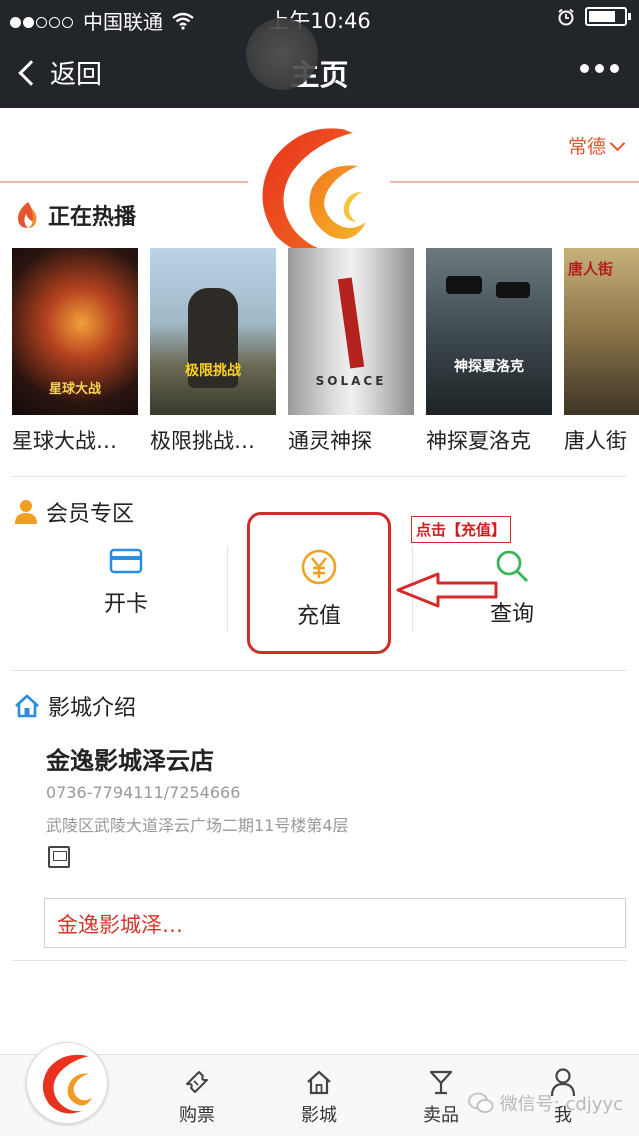  What do you see at coordinates (461, 529) in the screenshot?
I see `annotation-label: 点击【充值】` at bounding box center [461, 529].